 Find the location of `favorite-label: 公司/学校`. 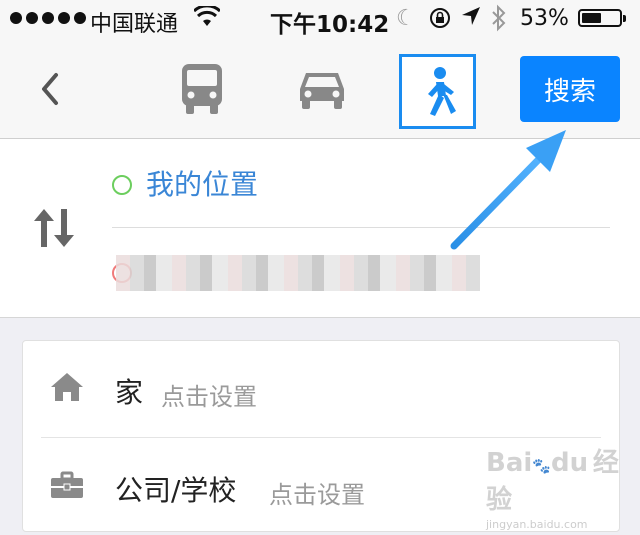

favorite-label: 公司/学校 is located at coordinates (176, 490).